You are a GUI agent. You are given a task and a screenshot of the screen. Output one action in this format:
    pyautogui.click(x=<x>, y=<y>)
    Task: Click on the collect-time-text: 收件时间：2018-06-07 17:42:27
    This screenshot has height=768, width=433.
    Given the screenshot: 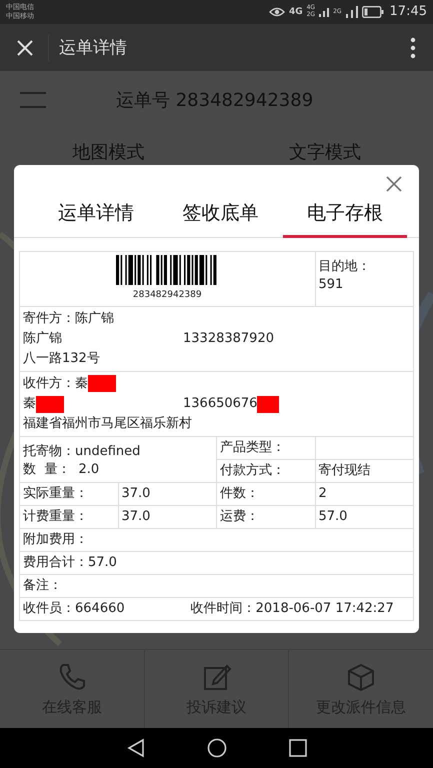 What is the action you would take?
    pyautogui.click(x=292, y=608)
    